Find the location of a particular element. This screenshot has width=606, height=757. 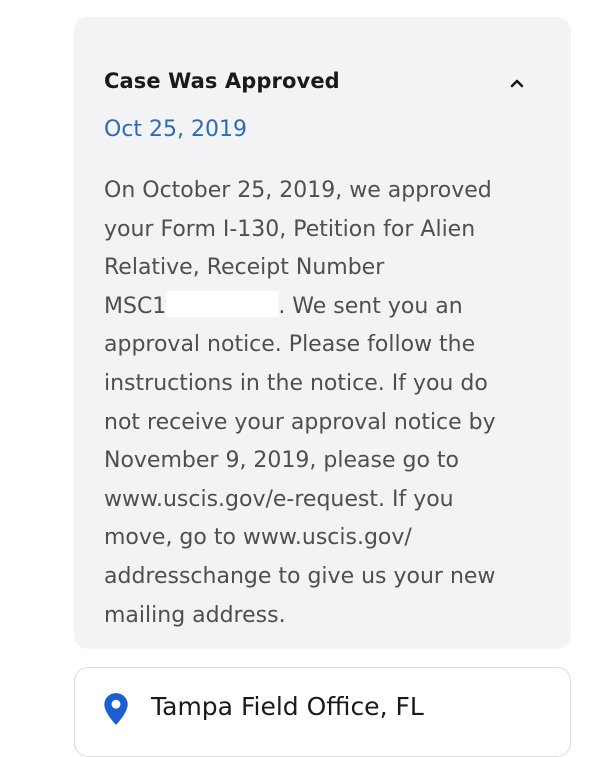

card-header: Case Was Approved is located at coordinates (322, 84).